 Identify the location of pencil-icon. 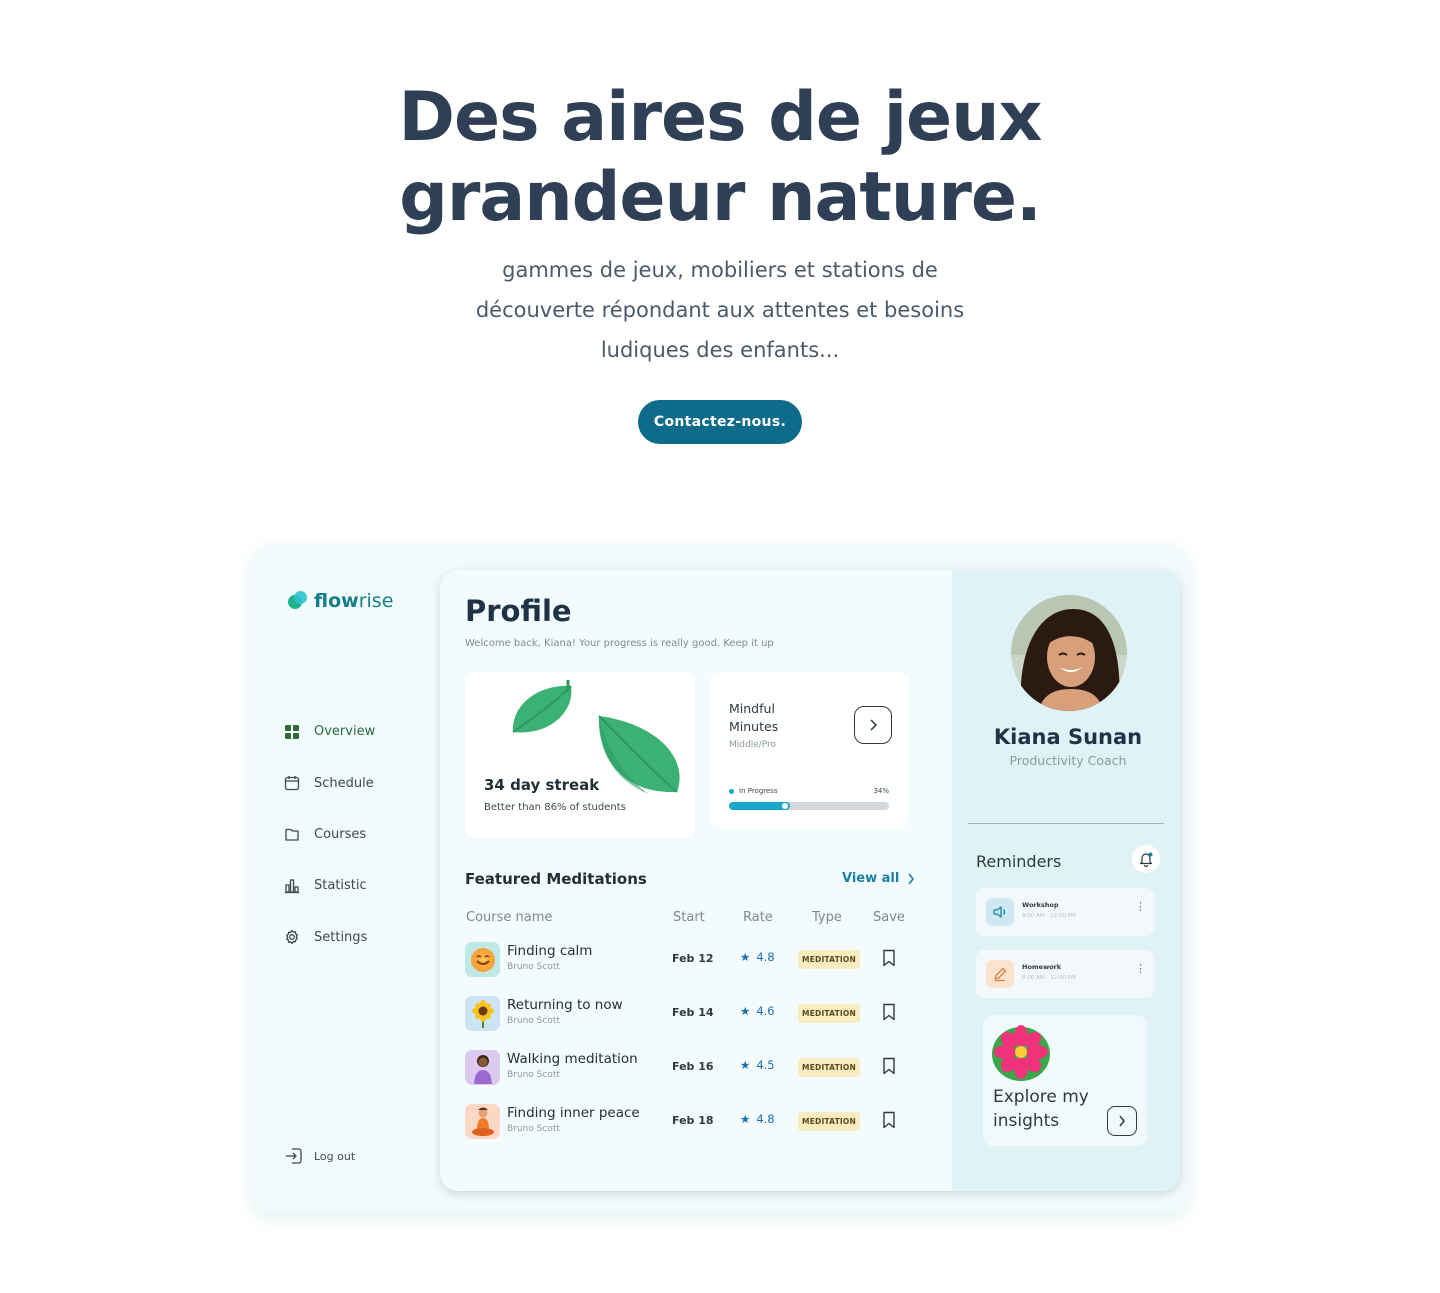
(1000, 974).